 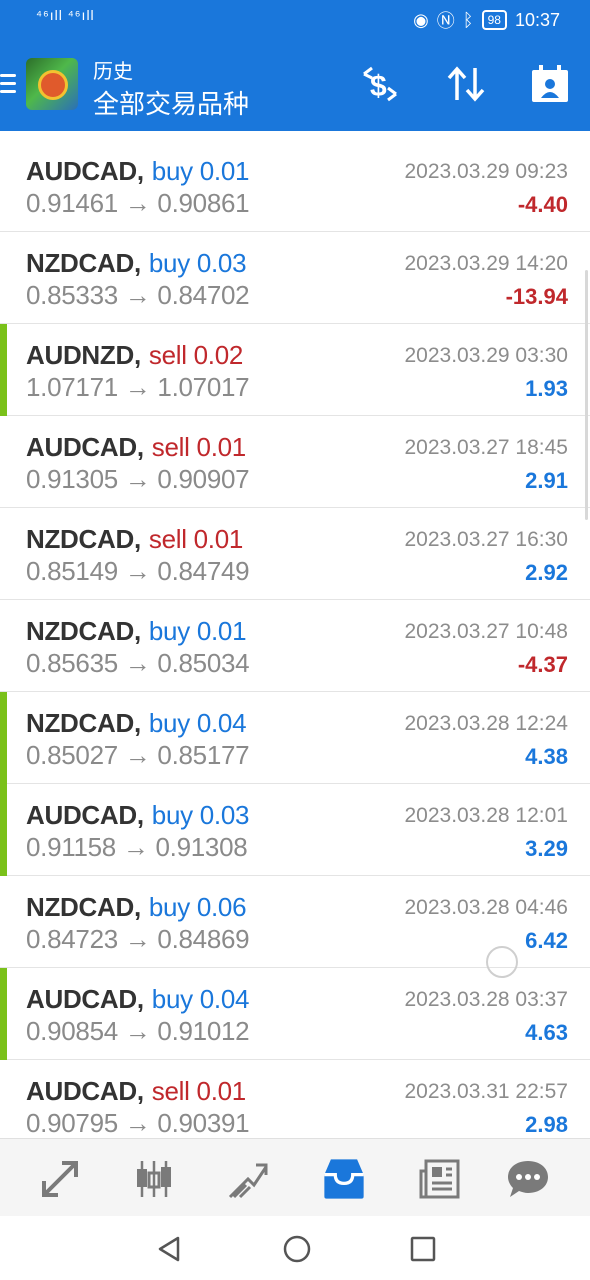 I want to click on trade-symbol: AUDNZD, sell 0.02, so click(x=134, y=355).